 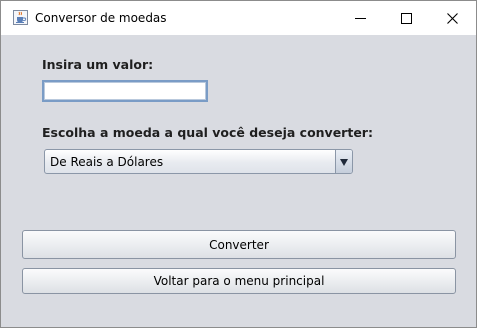 What do you see at coordinates (125, 91) in the screenshot?
I see `value-input` at bounding box center [125, 91].